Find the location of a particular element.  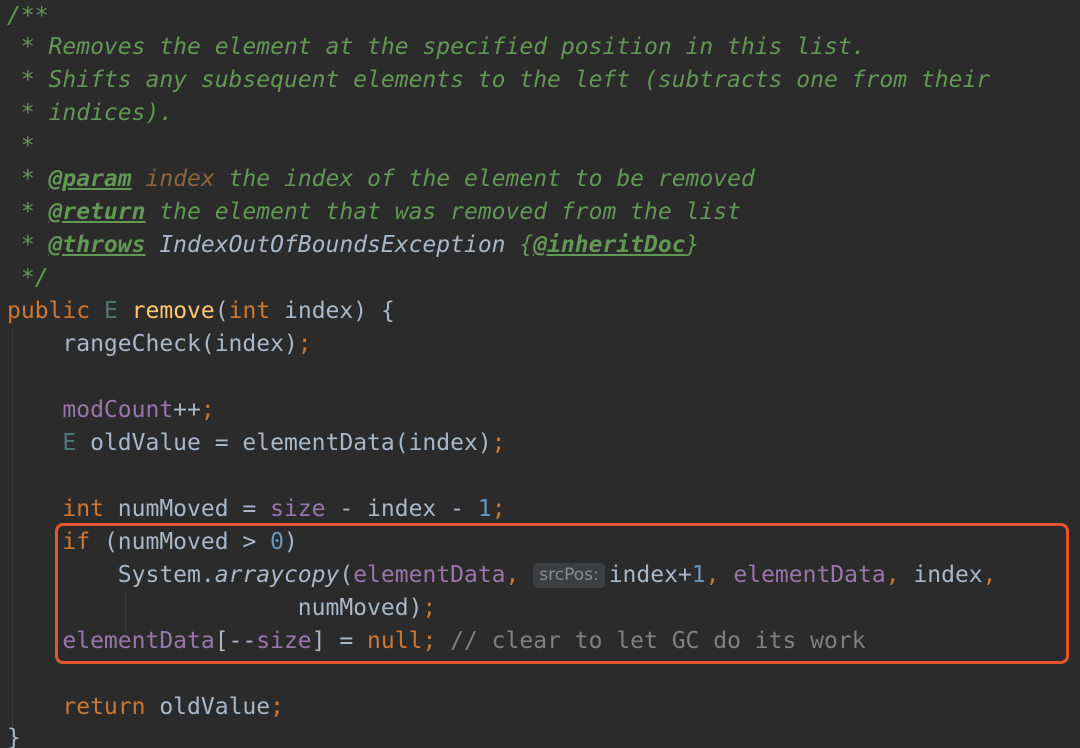

doc-throws-tag: @throws is located at coordinates (97, 245).